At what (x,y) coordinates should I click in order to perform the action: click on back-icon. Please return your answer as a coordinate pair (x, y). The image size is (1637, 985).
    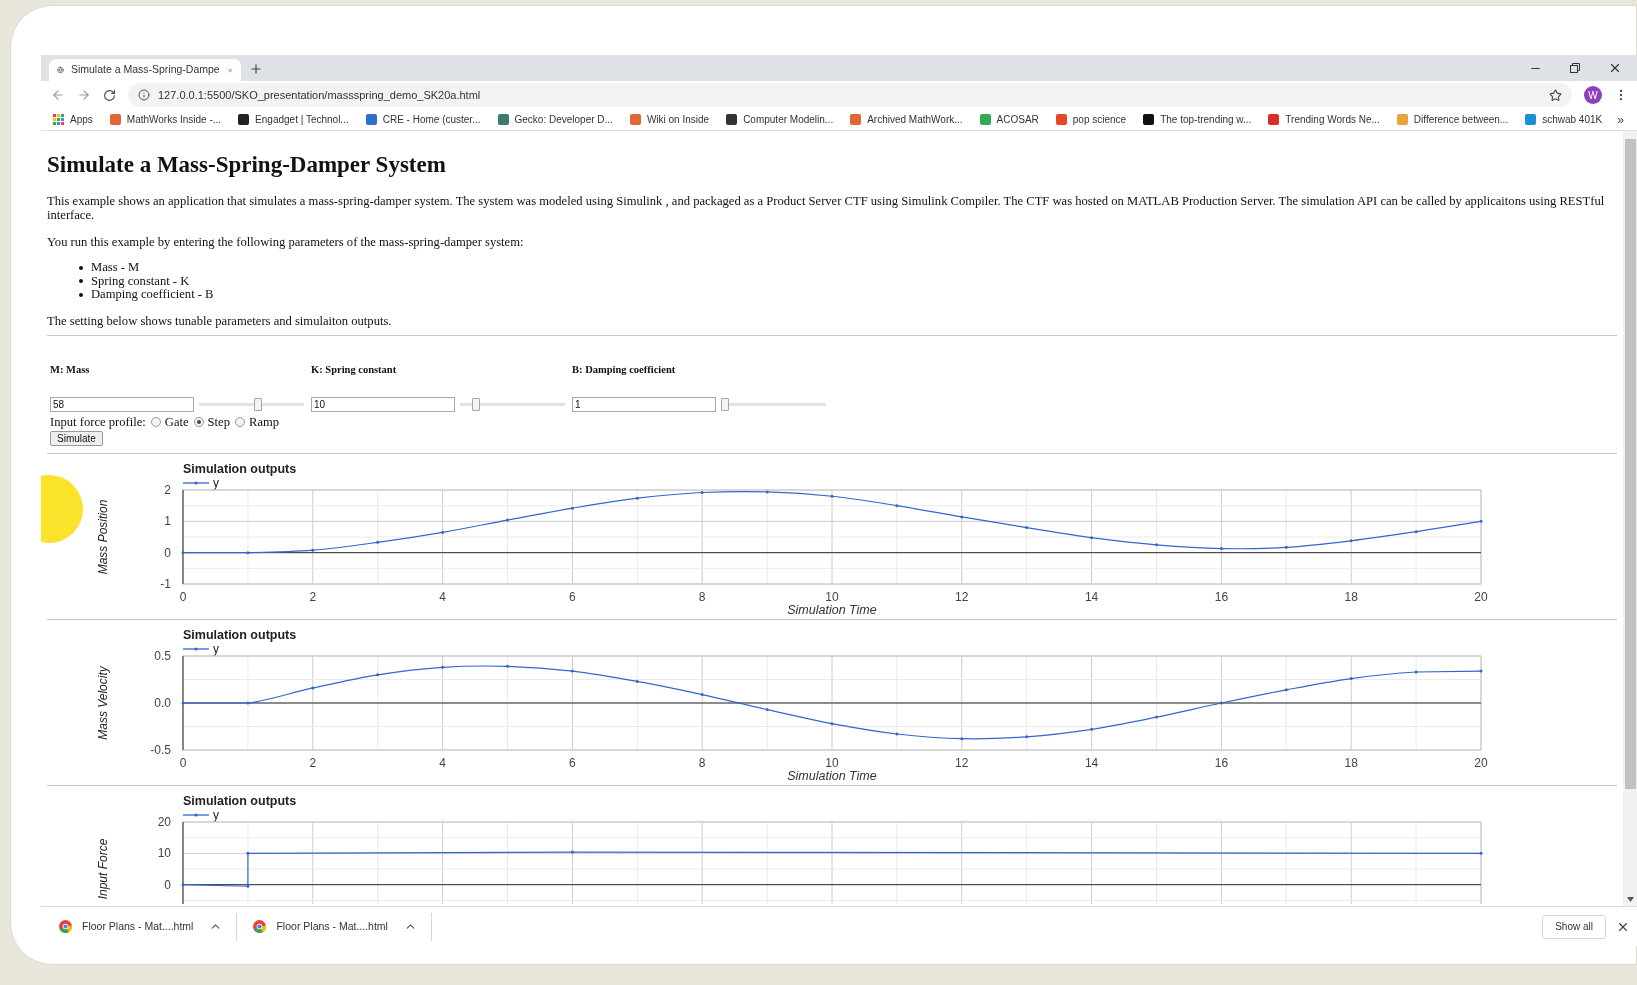
    Looking at the image, I should click on (58, 95).